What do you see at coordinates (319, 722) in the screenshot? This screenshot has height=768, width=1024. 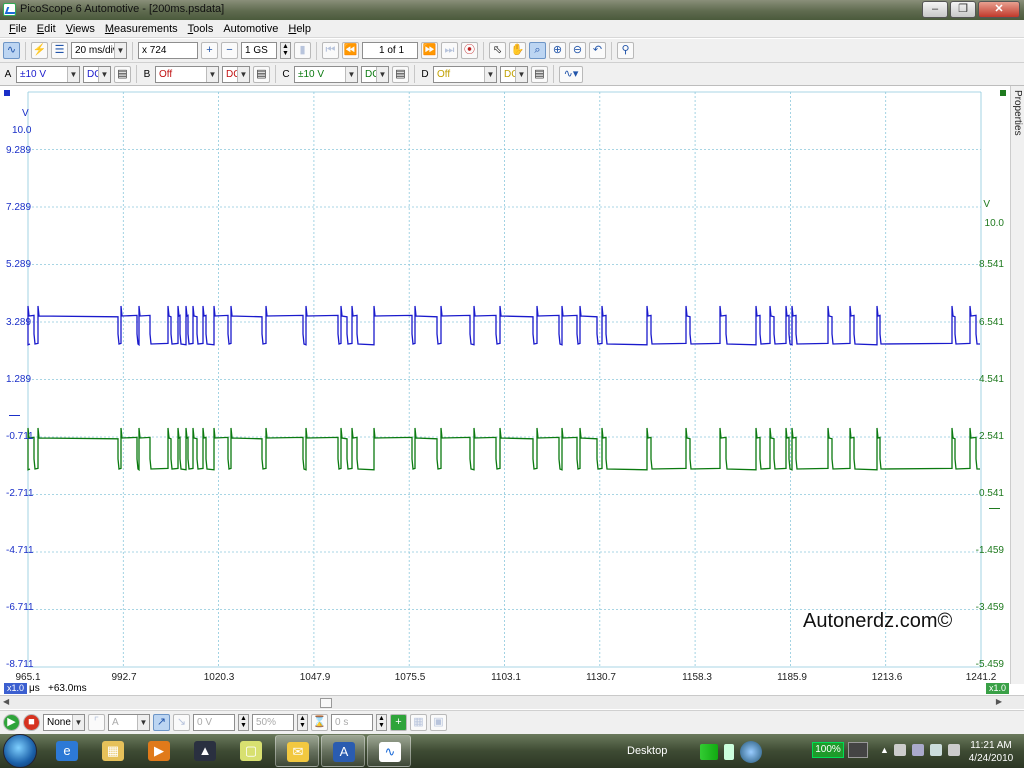 I see `post-trigger-button: ⌛` at bounding box center [319, 722].